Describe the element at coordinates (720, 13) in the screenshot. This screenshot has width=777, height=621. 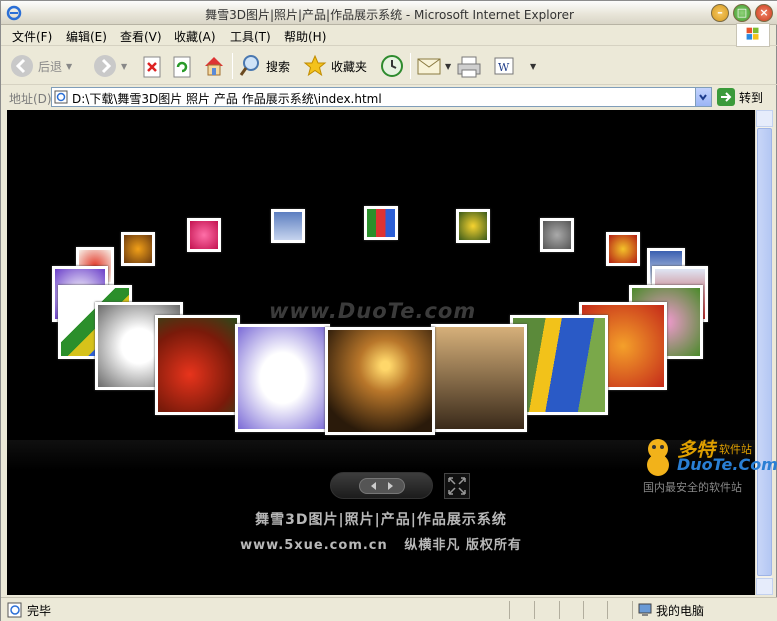
I see `minimize-button: –` at that location.